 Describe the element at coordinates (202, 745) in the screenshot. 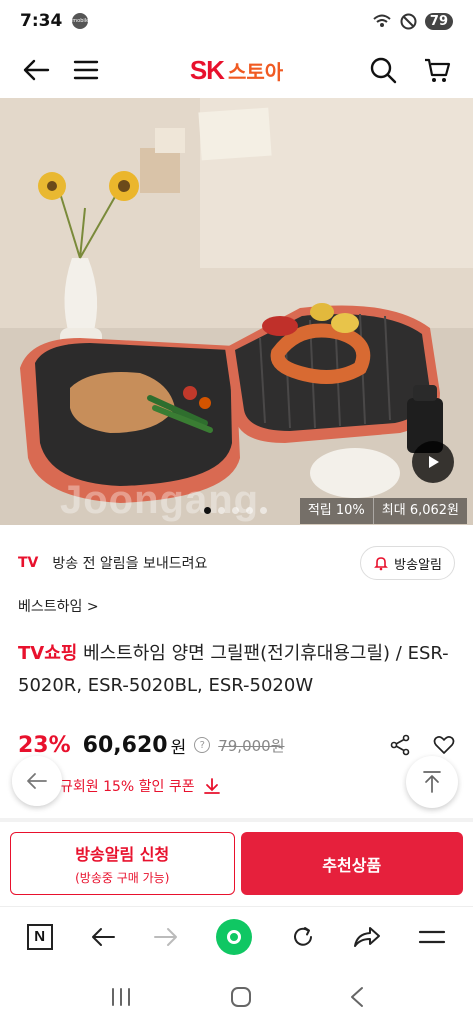

I see `price-help-icon: ?` at that location.